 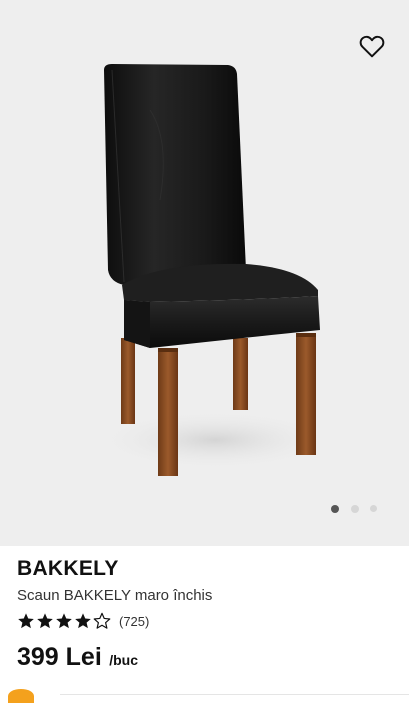 I want to click on product-description: Scaun BAKKELY maro închis, so click(x=115, y=595).